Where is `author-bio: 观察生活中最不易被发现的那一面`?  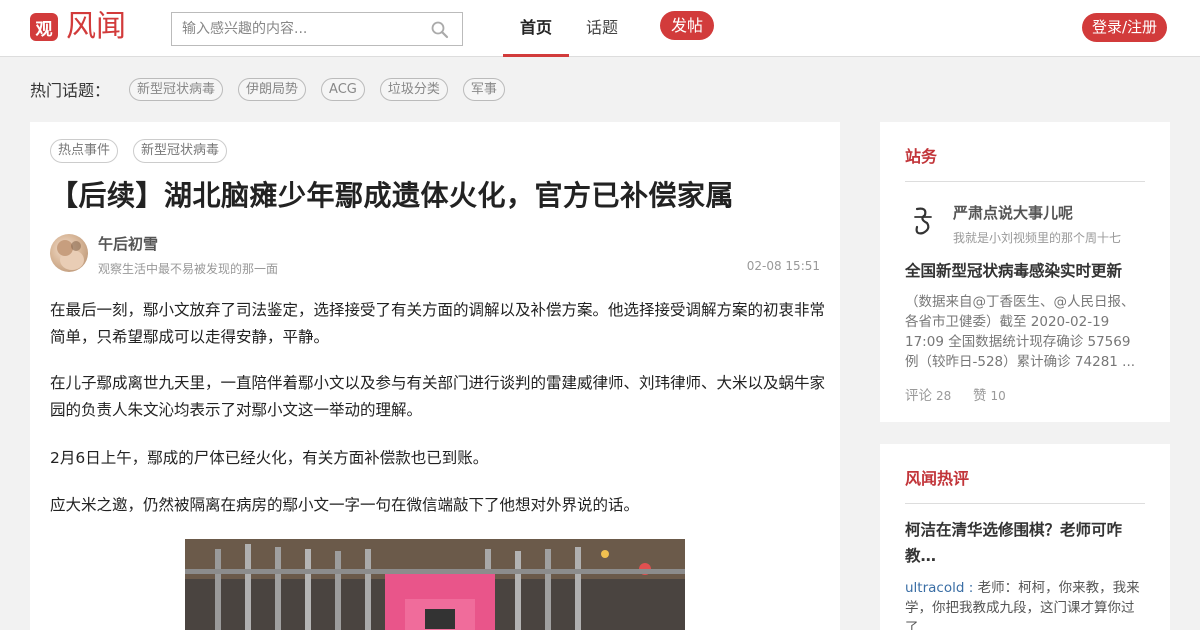 author-bio: 观察生活中最不易被发现的那一面 is located at coordinates (188, 269).